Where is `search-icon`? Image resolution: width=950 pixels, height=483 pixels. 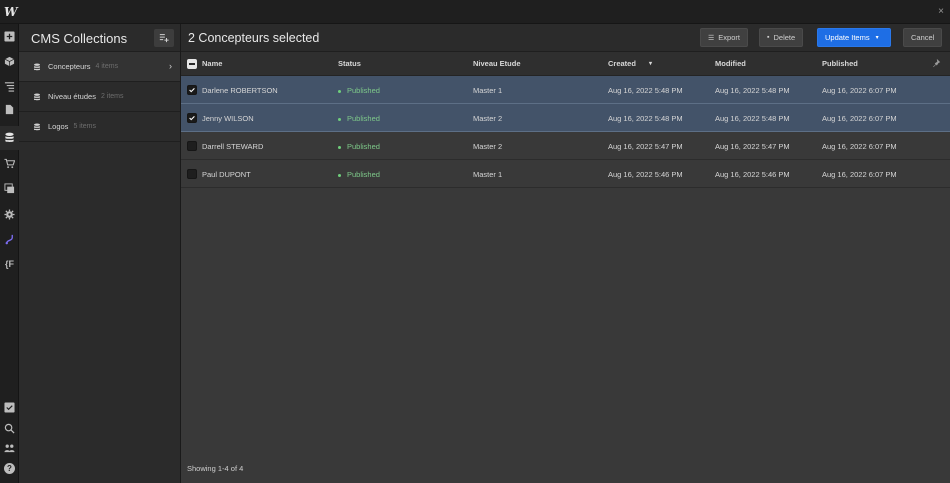 search-icon is located at coordinates (9, 428).